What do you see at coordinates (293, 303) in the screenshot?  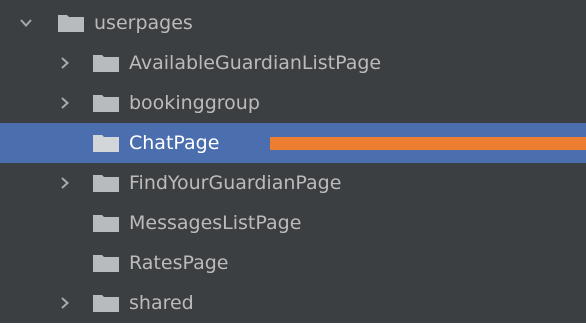 I see `tree-item-shared: shared` at bounding box center [293, 303].